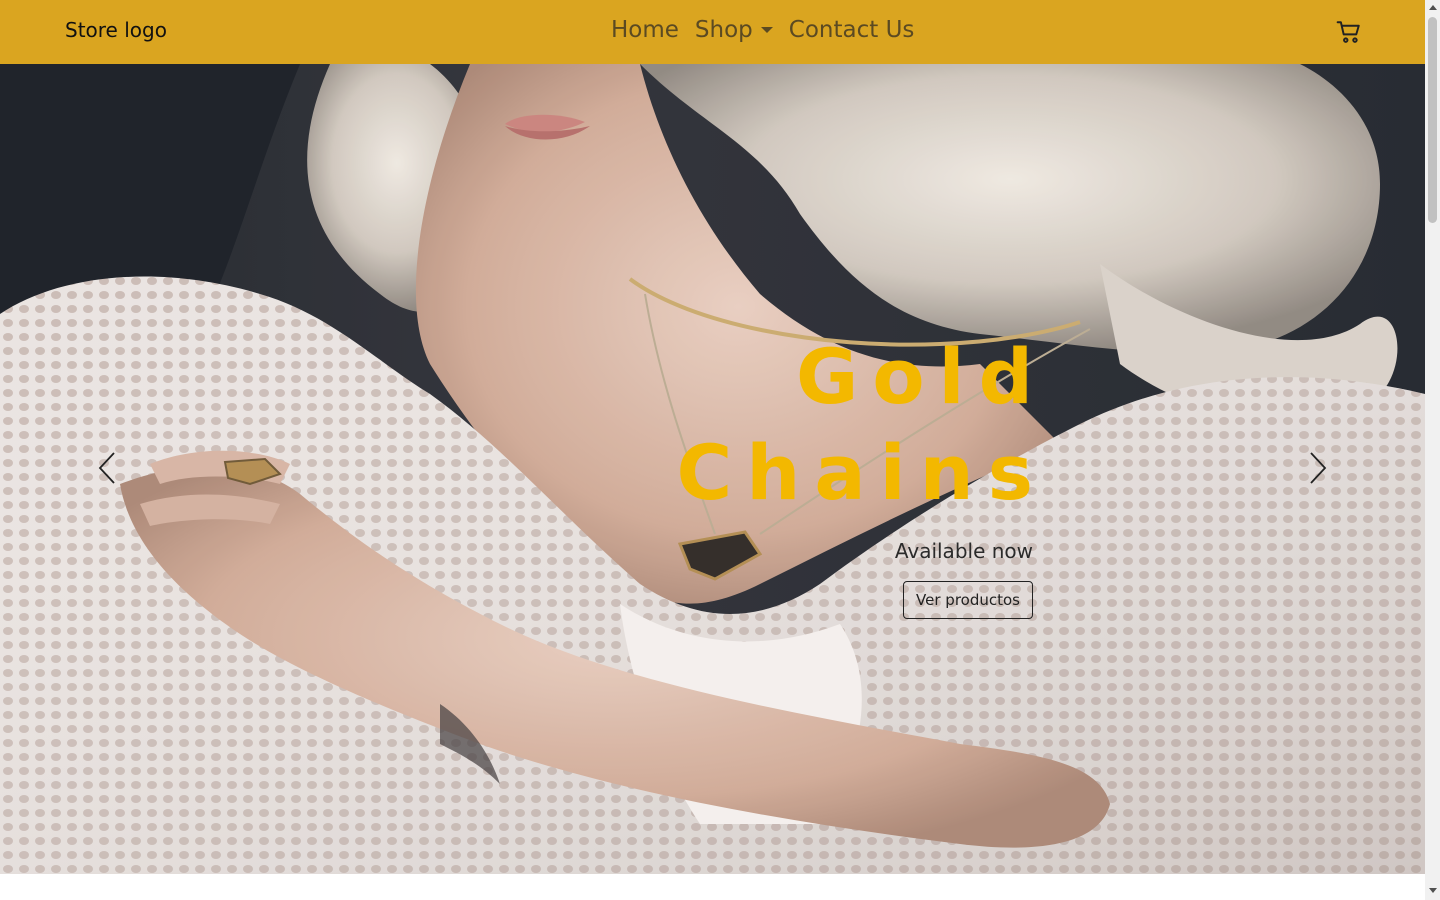 This screenshot has height=900, width=1440. Describe the element at coordinates (780, 425) in the screenshot. I see `hero-headline: Gold Chains` at that location.